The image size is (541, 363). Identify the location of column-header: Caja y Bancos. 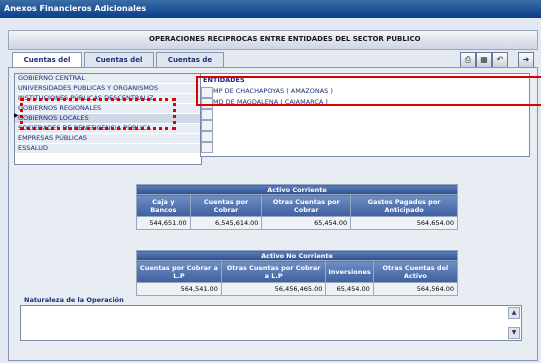
(163, 205).